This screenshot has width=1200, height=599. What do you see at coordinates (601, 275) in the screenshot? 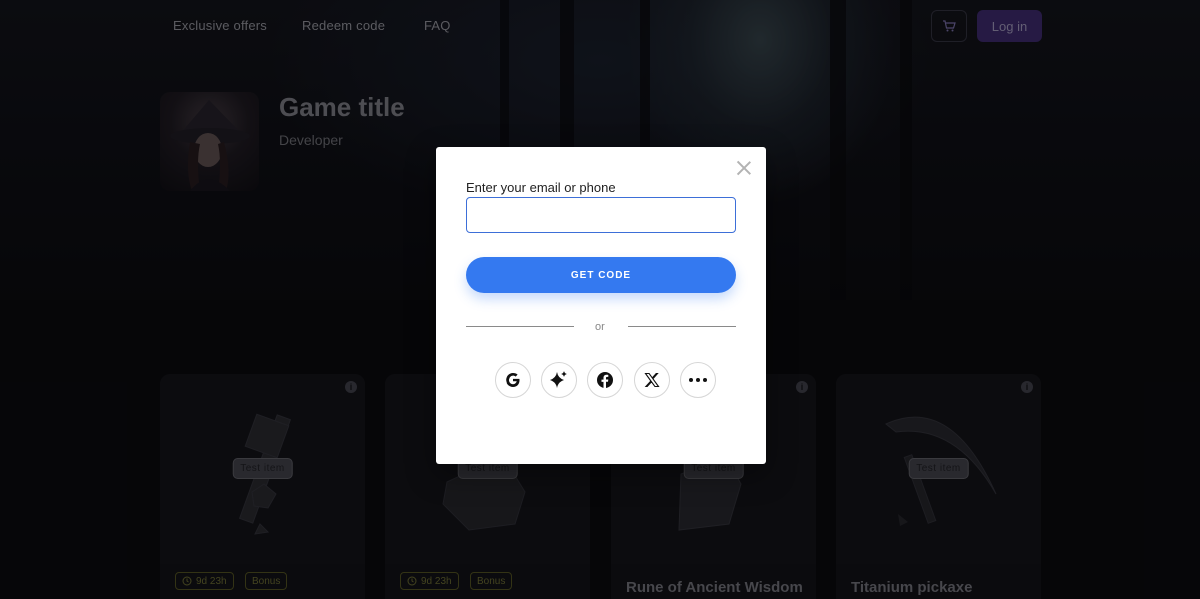
I see `get-code-button: GET CODE` at bounding box center [601, 275].